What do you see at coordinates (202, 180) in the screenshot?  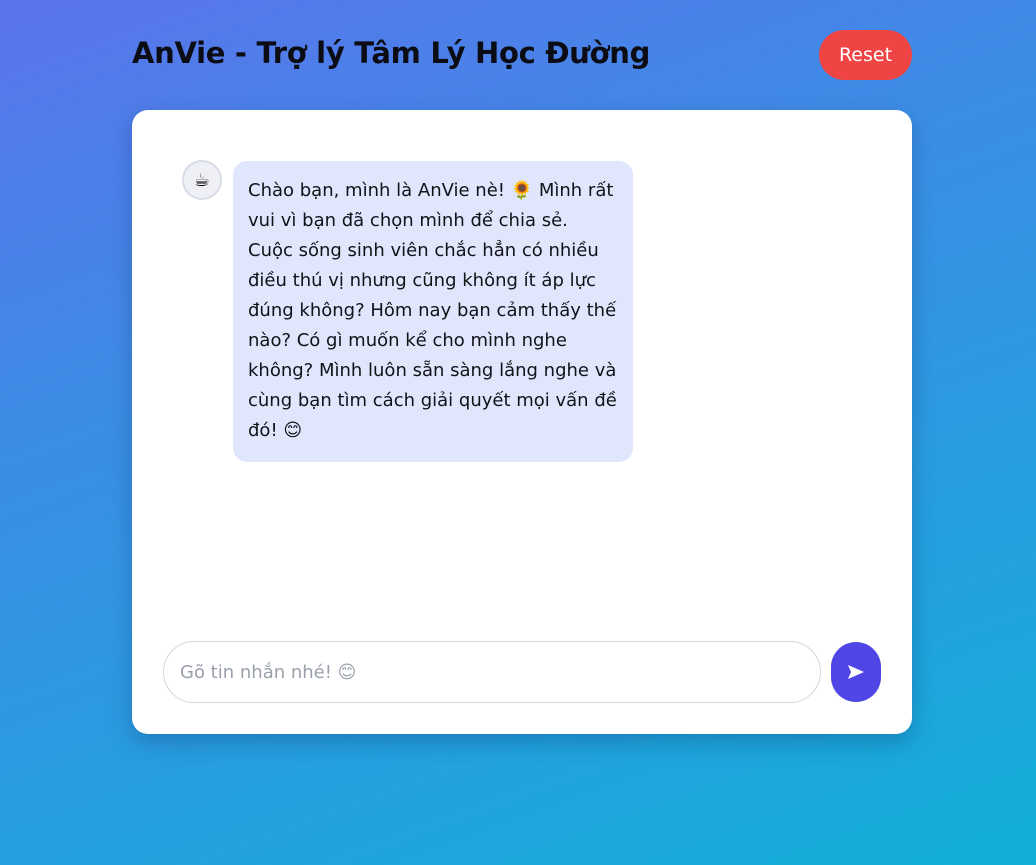 I see `bot-avatar-icon: ☕` at bounding box center [202, 180].